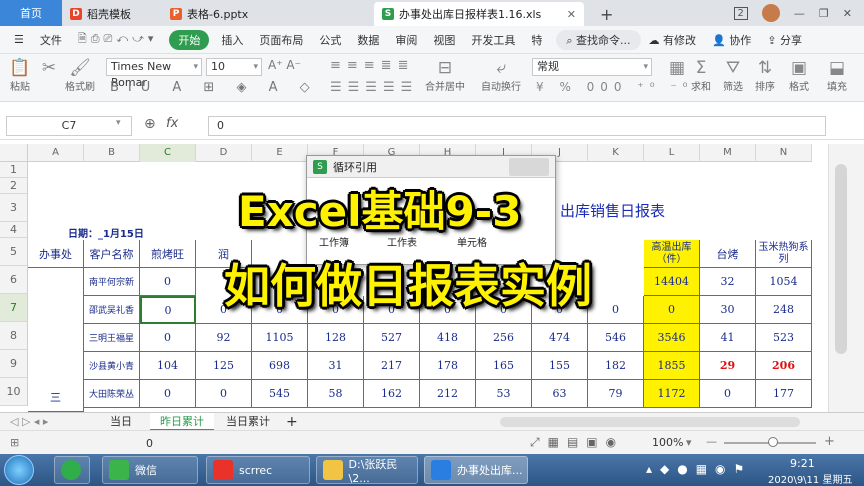  What do you see at coordinates (802, 463) in the screenshot?
I see `clock-time: 9:21` at bounding box center [802, 463].